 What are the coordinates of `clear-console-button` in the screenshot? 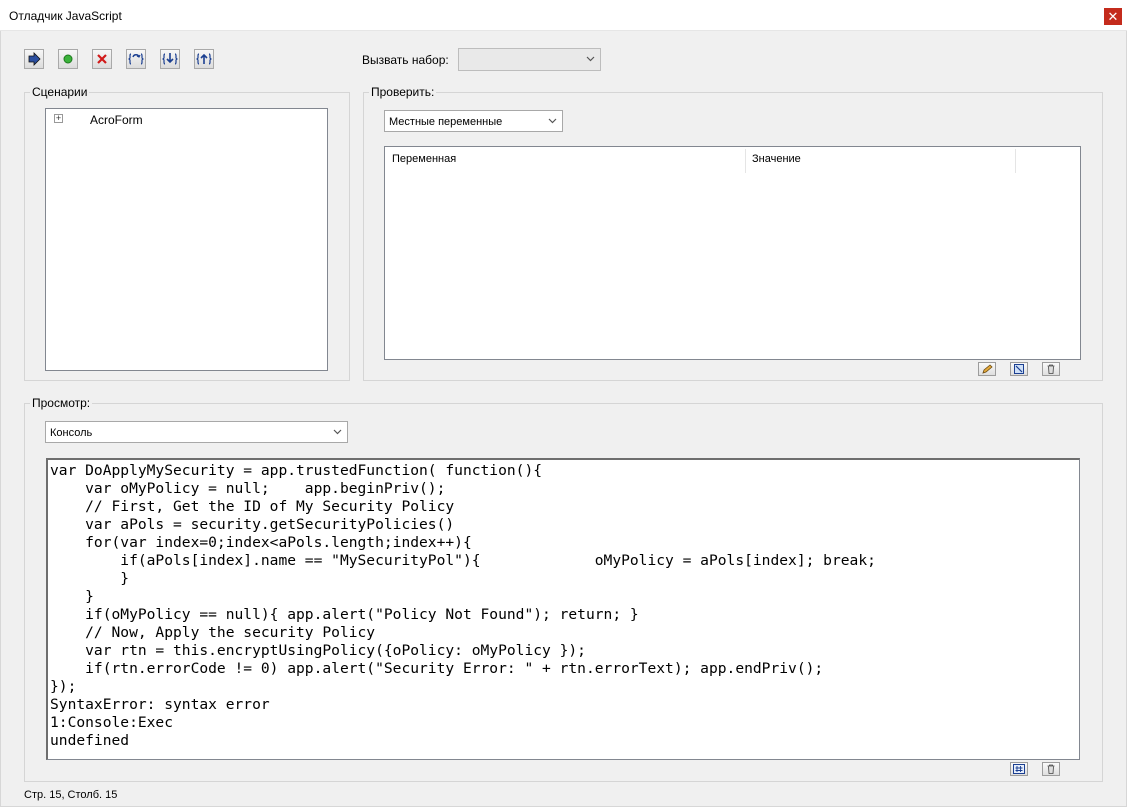 It's located at (1051, 769).